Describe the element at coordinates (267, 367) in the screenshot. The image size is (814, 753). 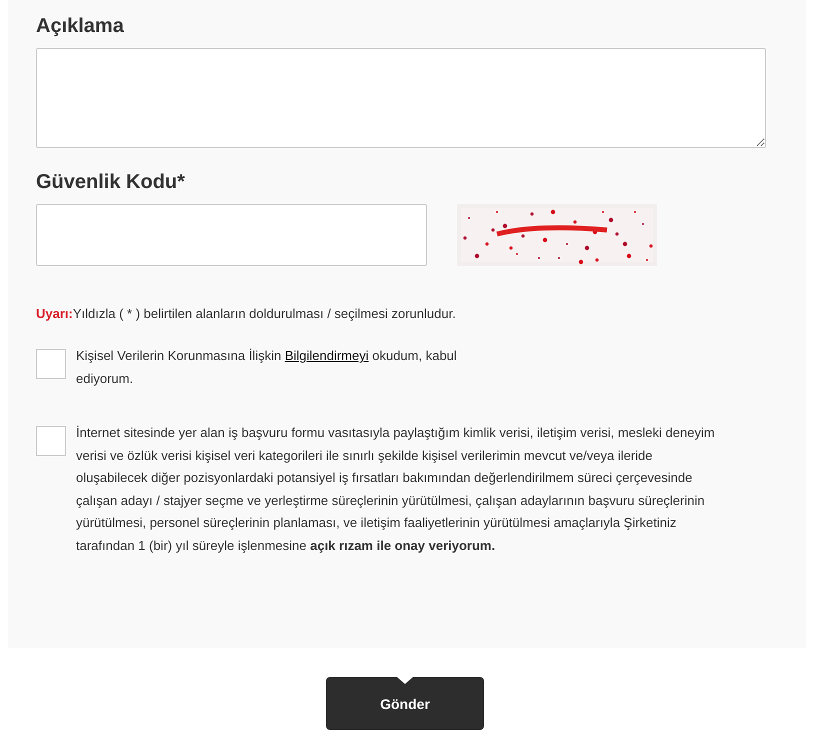
I see `consent-text: Kişisel Verilerin Korunmasına İlişkin Bilgilendirmeyi okudum, kabul ediyorum.` at that location.